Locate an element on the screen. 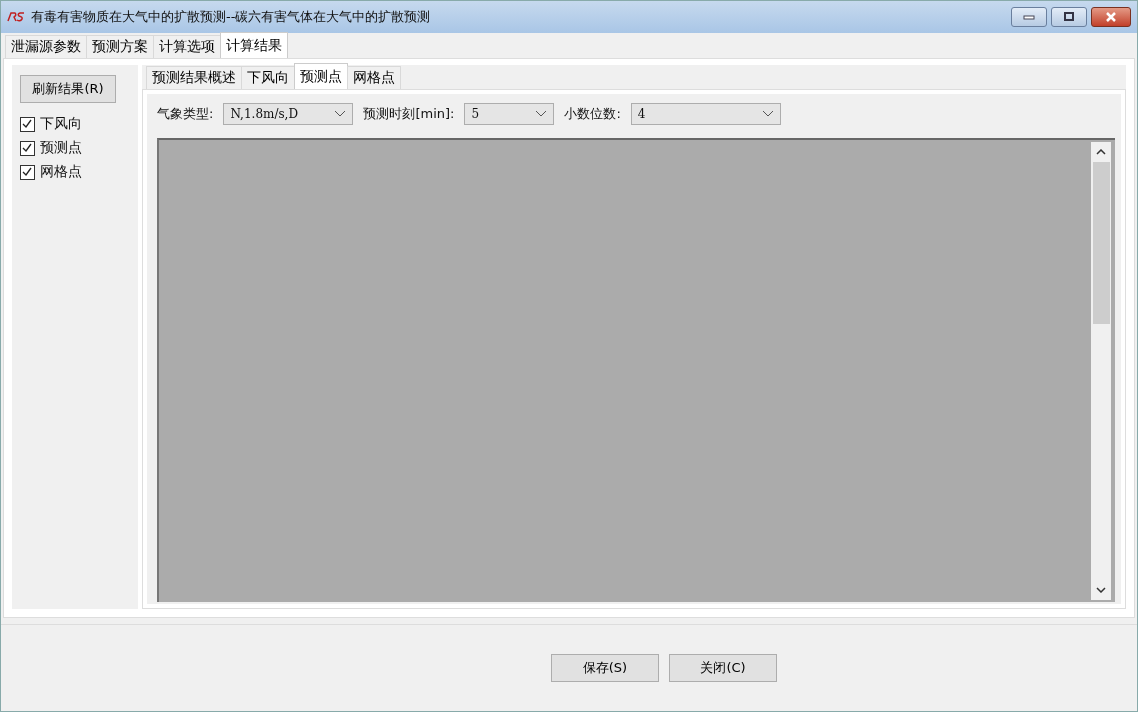 The width and height of the screenshot is (1138, 712). scroll-thumb is located at coordinates (1101, 243).